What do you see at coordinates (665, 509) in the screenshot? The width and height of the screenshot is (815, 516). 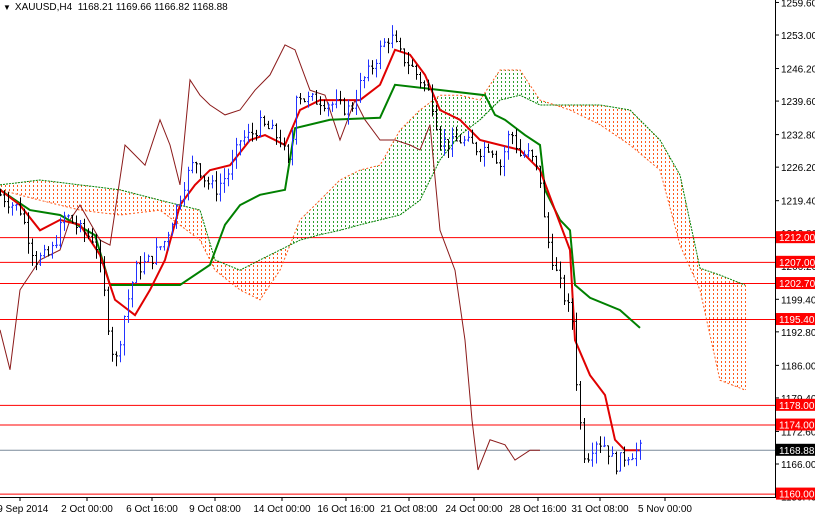 I see `x-tick-label: 5 Nov 00:00` at bounding box center [665, 509].